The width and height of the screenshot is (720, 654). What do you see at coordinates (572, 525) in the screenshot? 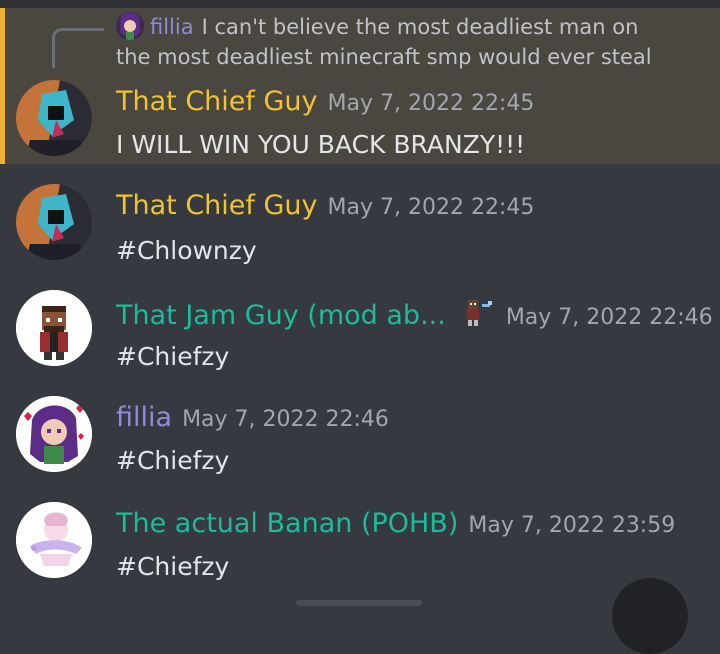
I see `message-timestamp: May 7, 2022 23:59` at bounding box center [572, 525].